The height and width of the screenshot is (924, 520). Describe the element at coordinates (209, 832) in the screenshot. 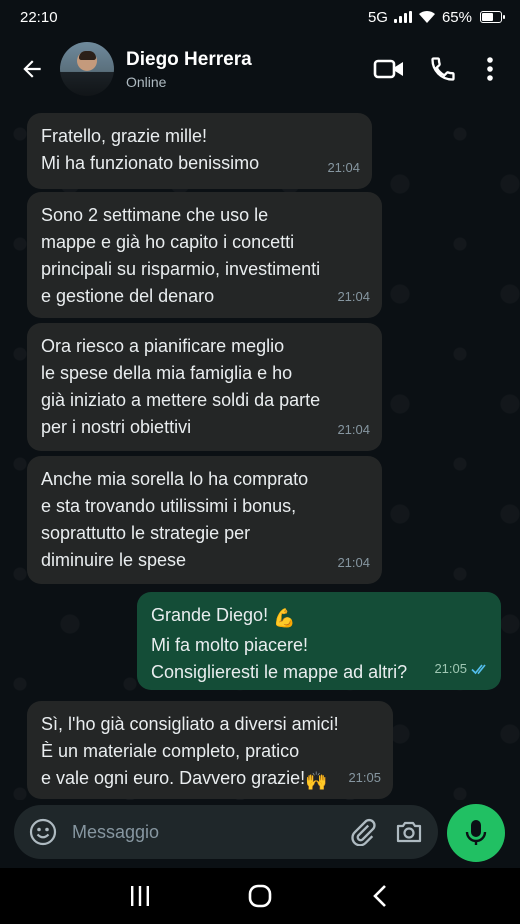

I see `message-input` at that location.